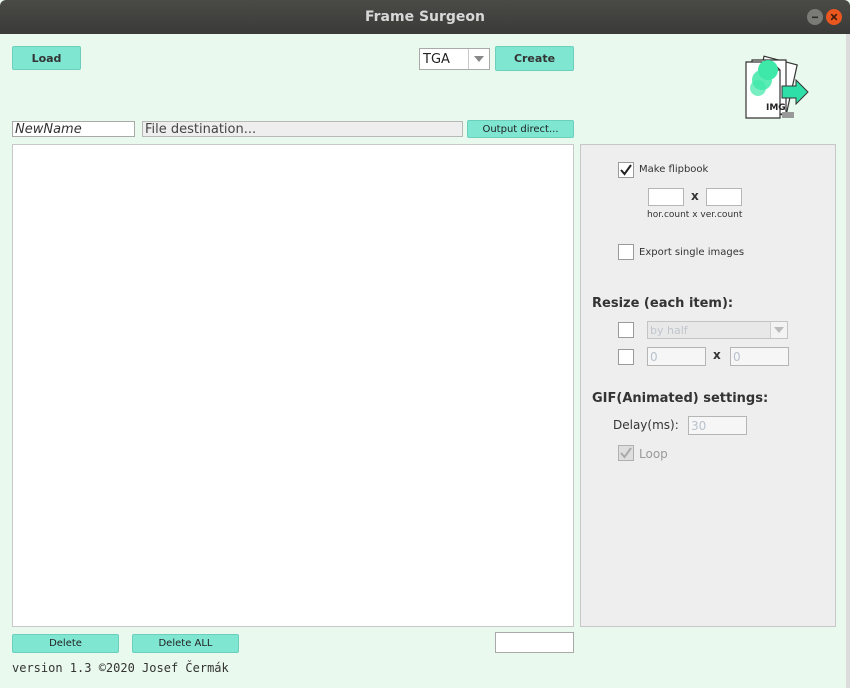  Describe the element at coordinates (717, 330) in the screenshot. I see `resize-mode-select: by half` at that location.